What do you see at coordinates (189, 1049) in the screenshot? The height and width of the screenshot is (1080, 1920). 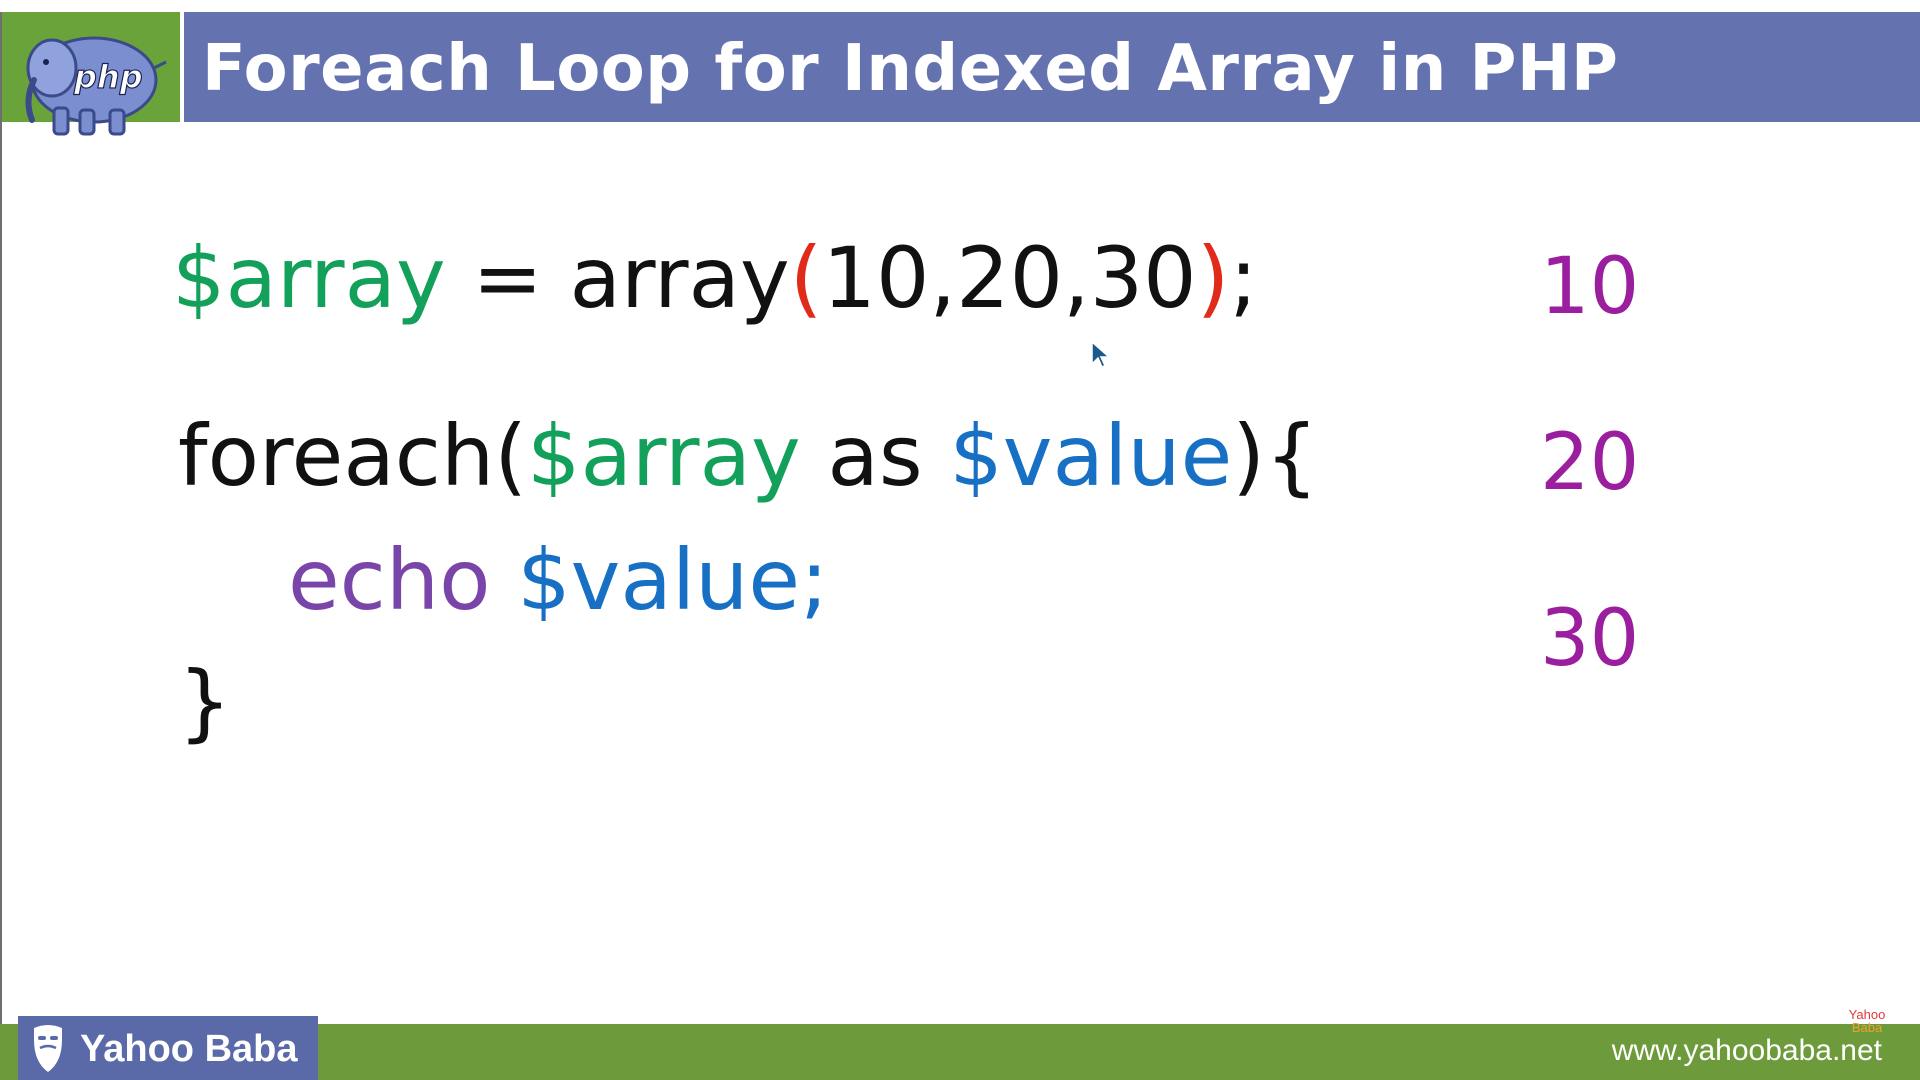 I see `brand-name: Yahoo Baba` at bounding box center [189, 1049].